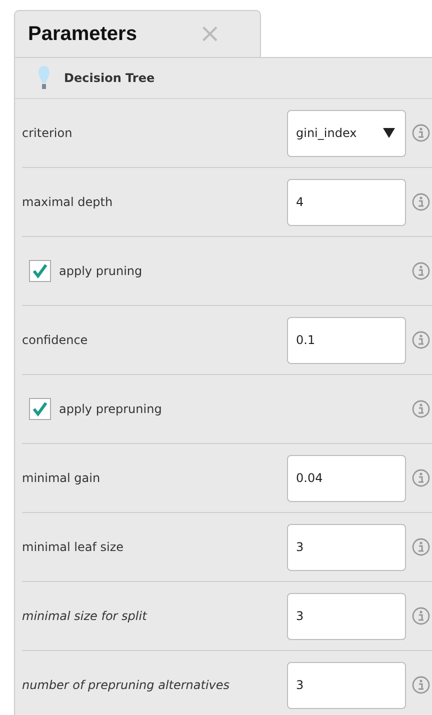 The height and width of the screenshot is (715, 432). What do you see at coordinates (82, 34) in the screenshot?
I see `tab-title: Parameters` at bounding box center [82, 34].